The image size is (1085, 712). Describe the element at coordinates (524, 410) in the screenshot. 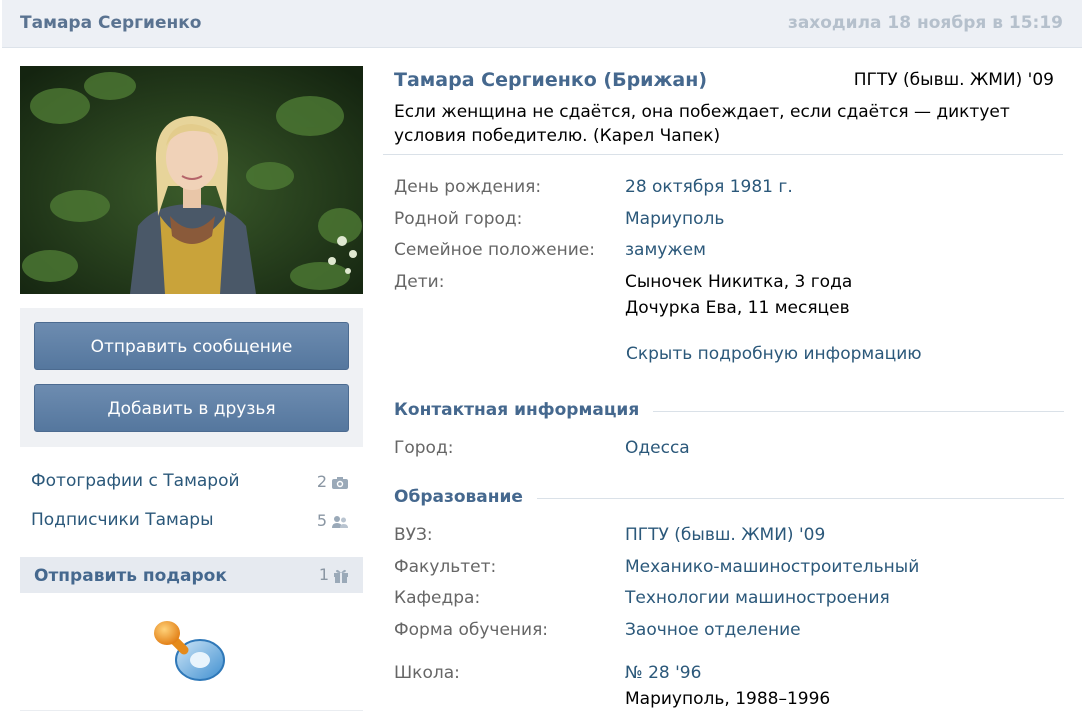

I see `contacts-section-title: Контактная информация` at that location.